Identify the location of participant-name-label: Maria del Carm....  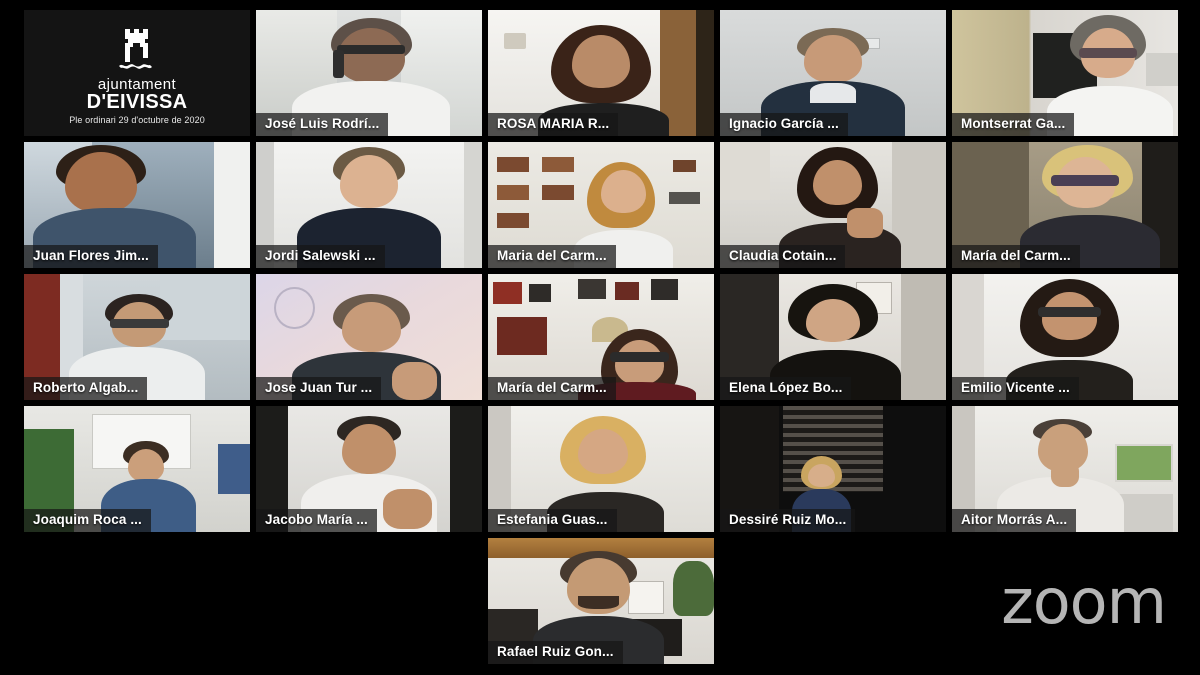
(552, 256).